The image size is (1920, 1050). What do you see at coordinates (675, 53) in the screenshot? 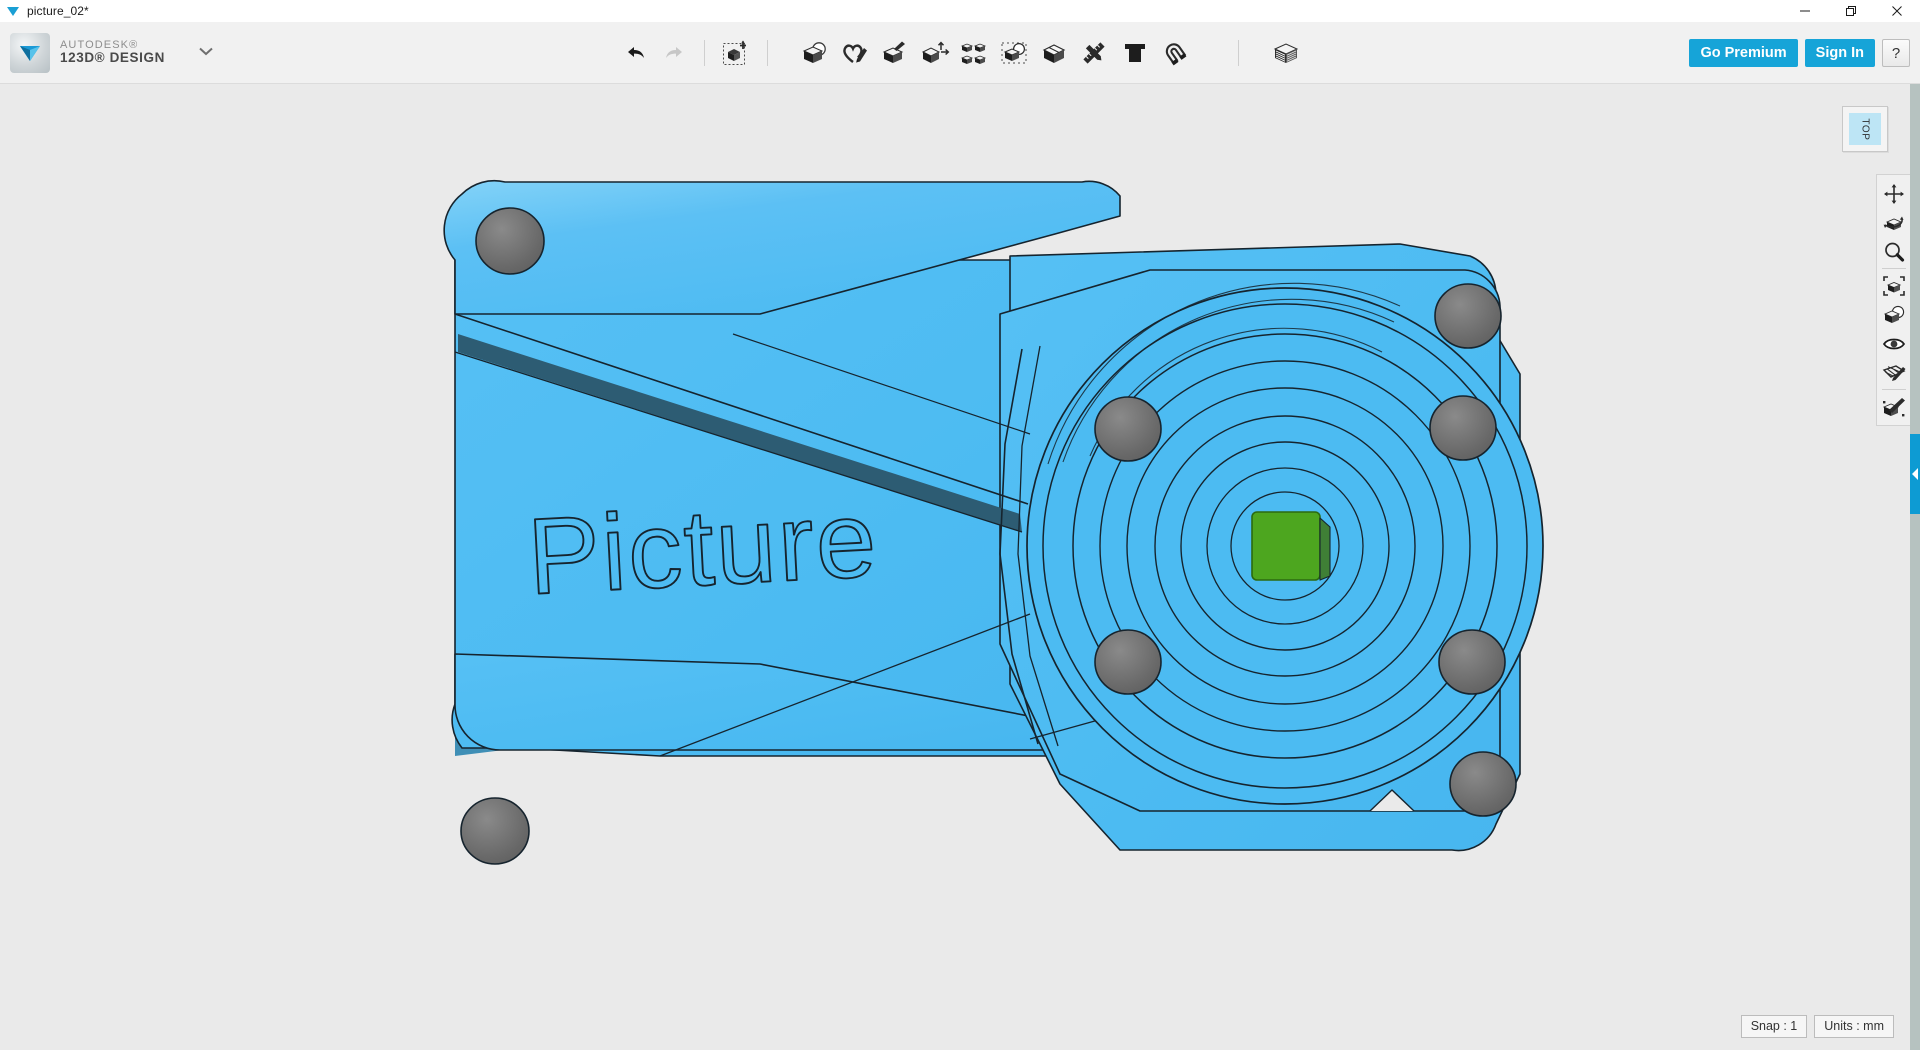
I see `redo-button` at bounding box center [675, 53].